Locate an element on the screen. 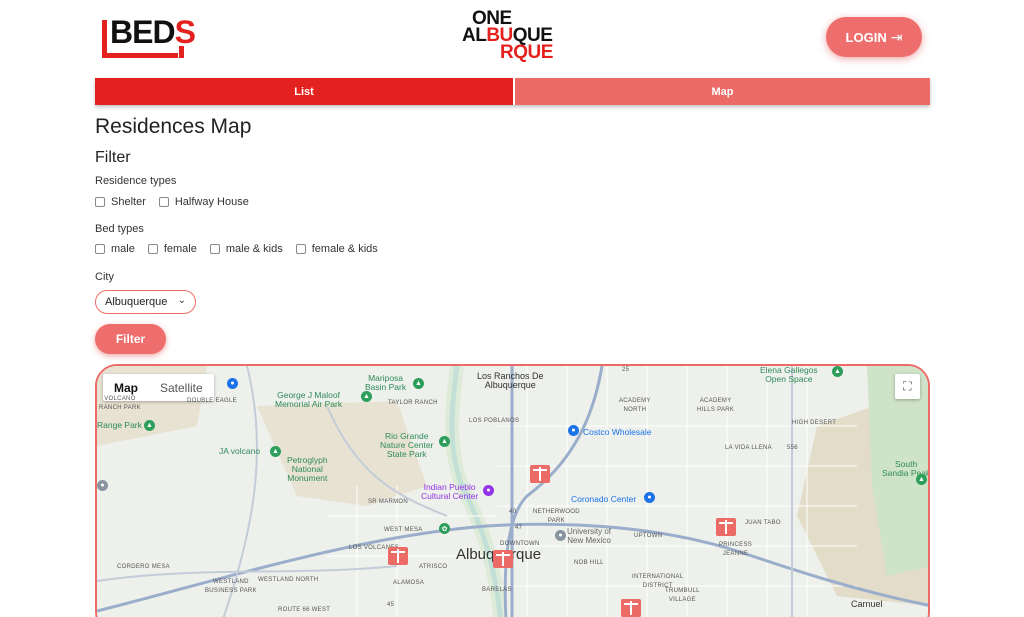  route-40-shield: 40 is located at coordinates (513, 512).